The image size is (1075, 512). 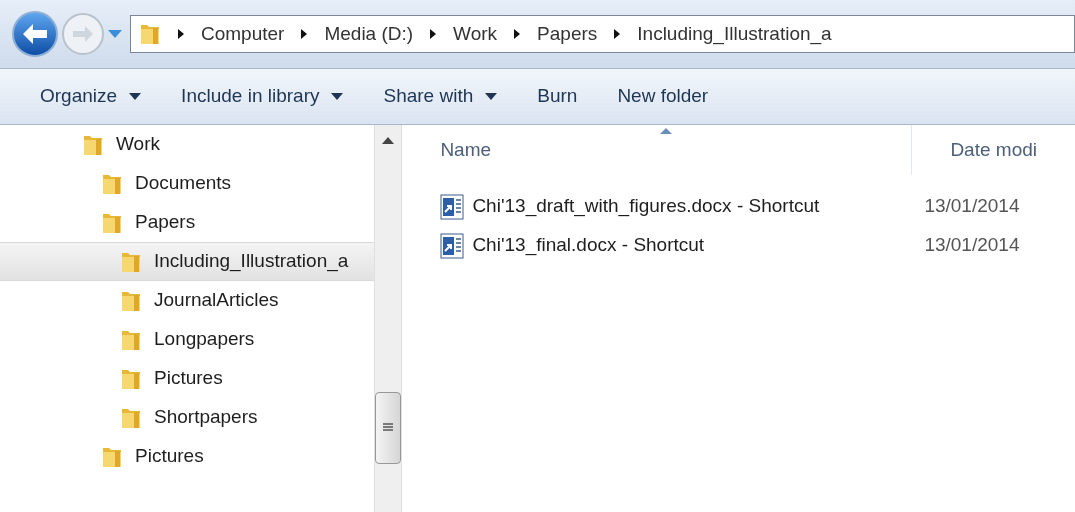 I want to click on folder-icon, so click(x=150, y=34).